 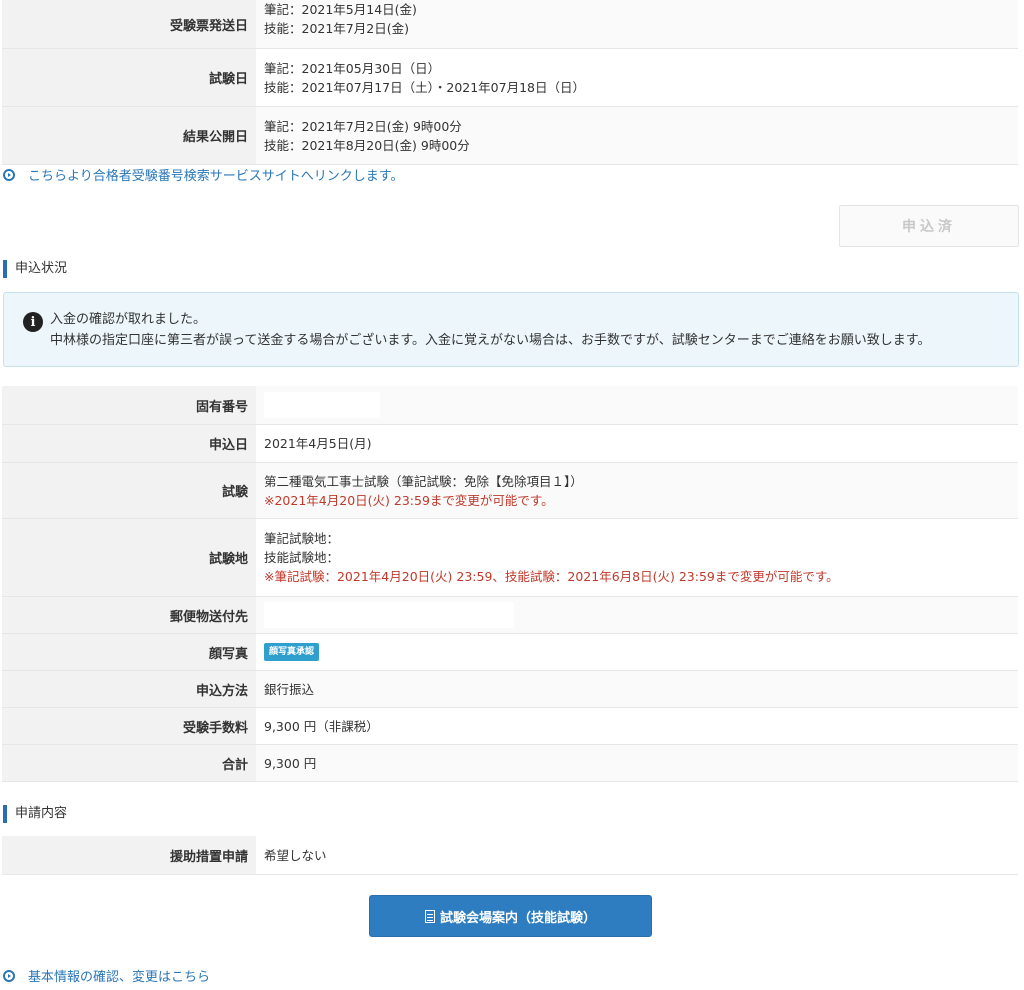 I want to click on info-message: 入金の確認が取れました。, so click(x=128, y=319).